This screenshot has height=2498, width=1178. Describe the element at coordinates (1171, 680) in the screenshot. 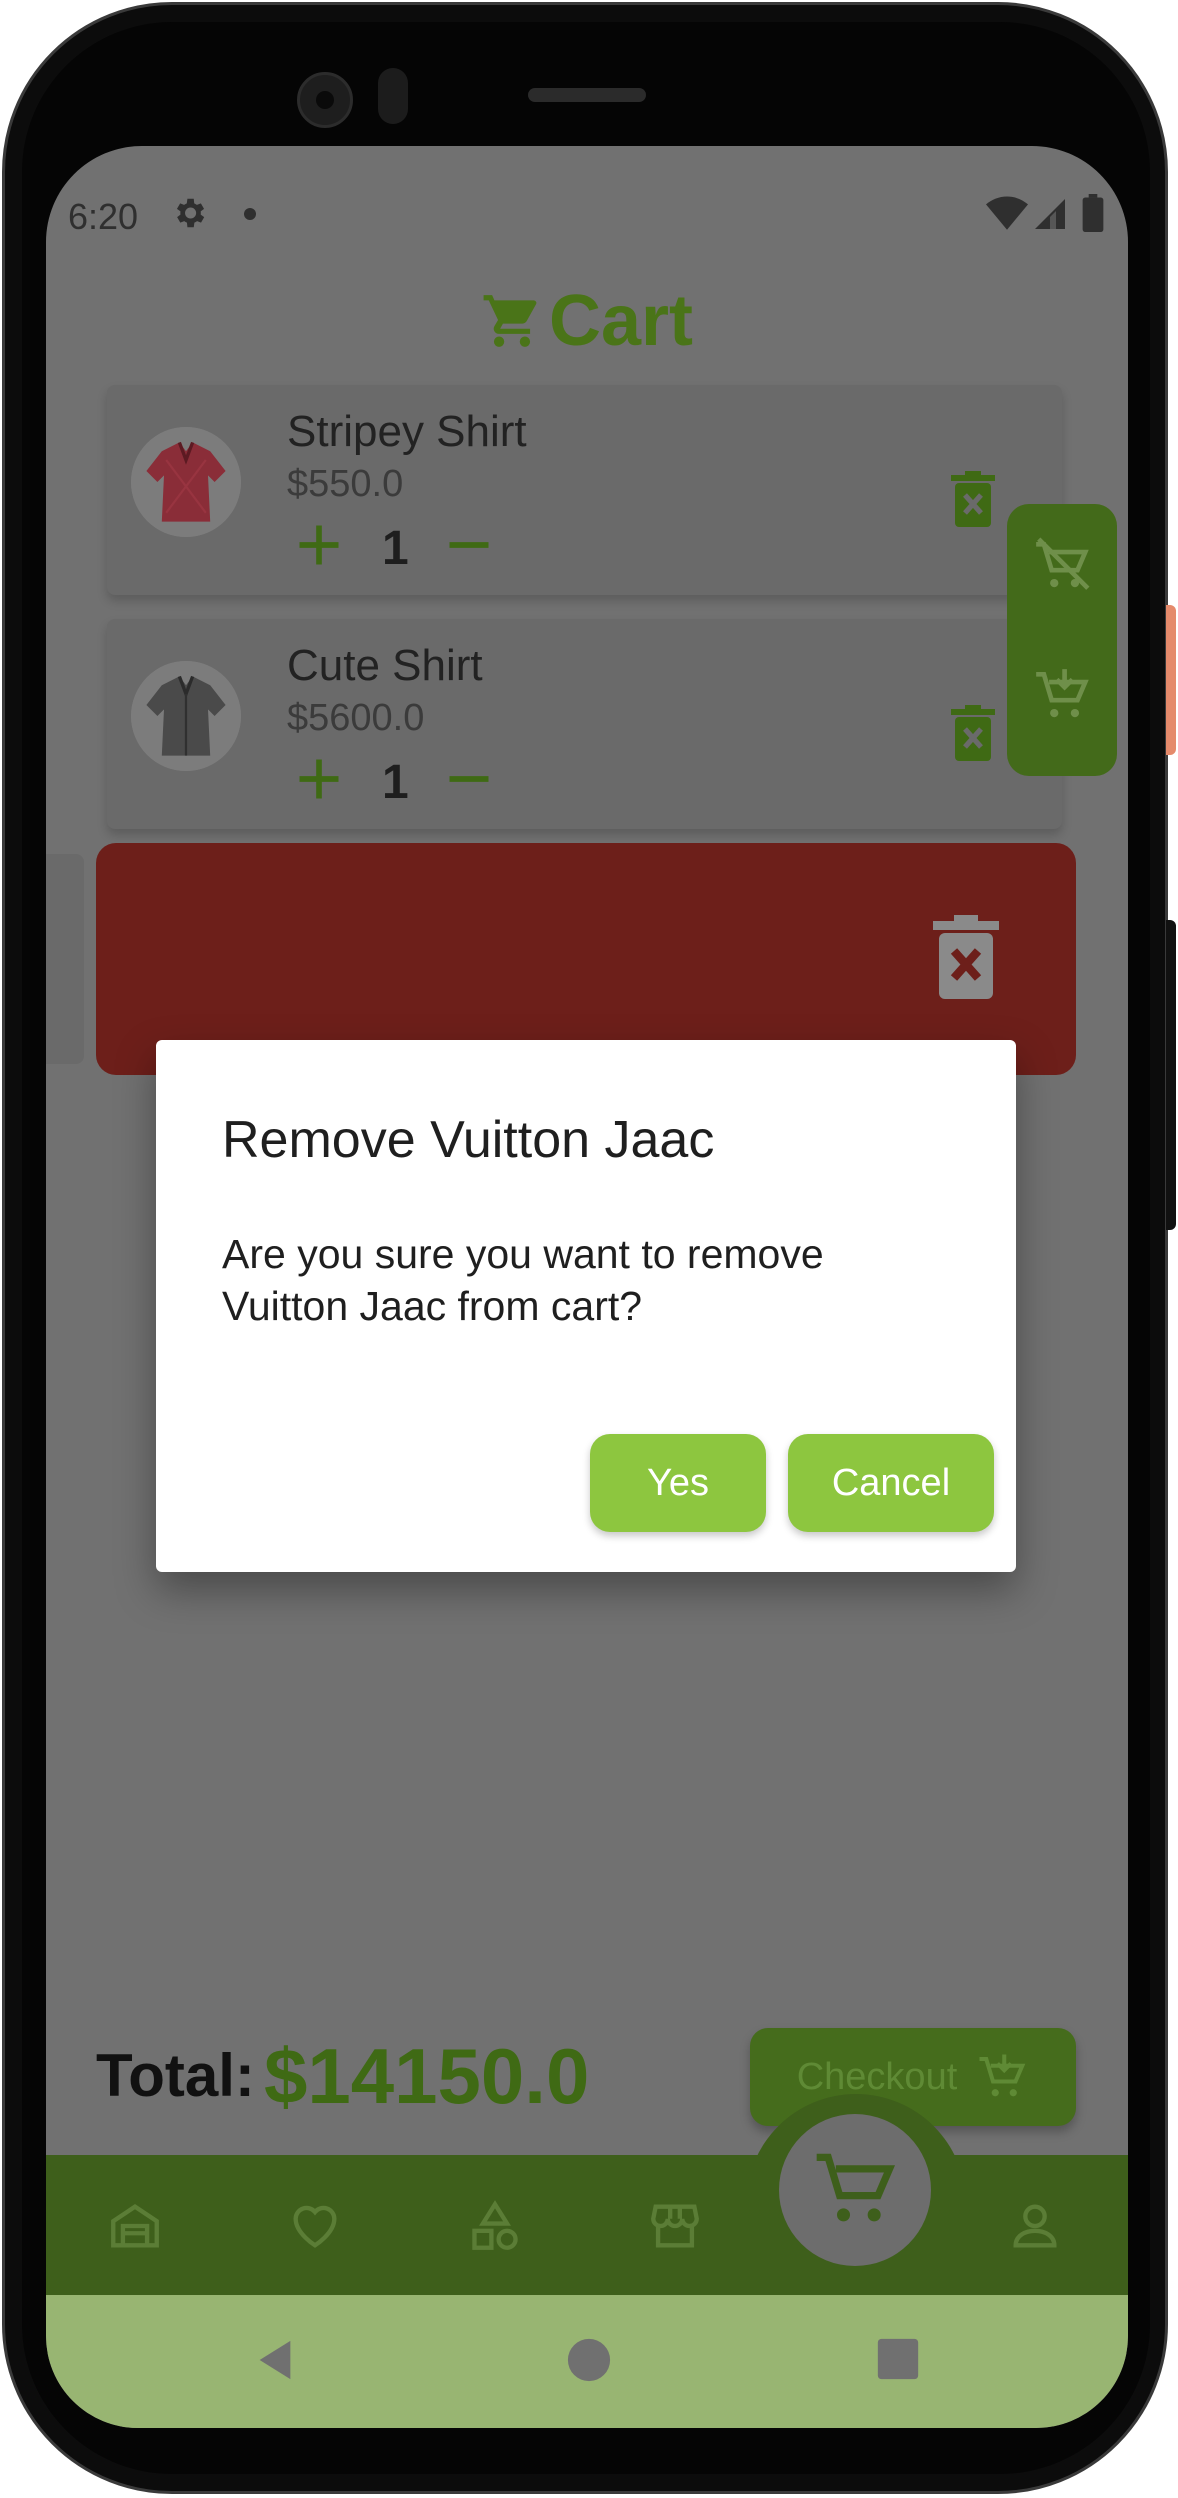

I see `power-button` at that location.